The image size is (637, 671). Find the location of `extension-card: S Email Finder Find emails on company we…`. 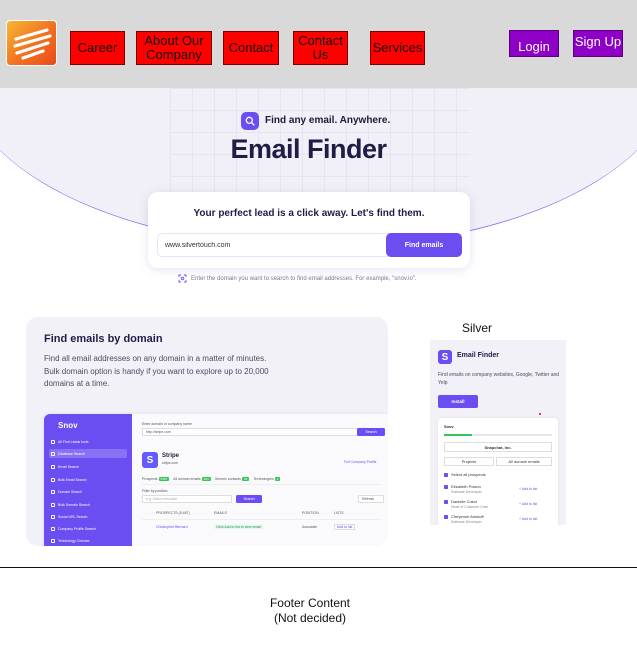

extension-card: S Email Finder Find emails on company we… is located at coordinates (498, 432).